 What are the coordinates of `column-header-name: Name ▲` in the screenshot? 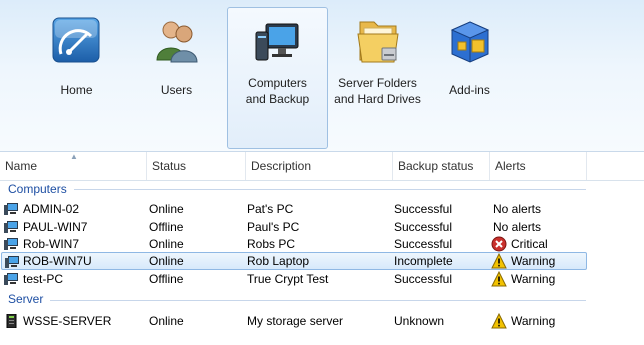 It's located at (73, 166).